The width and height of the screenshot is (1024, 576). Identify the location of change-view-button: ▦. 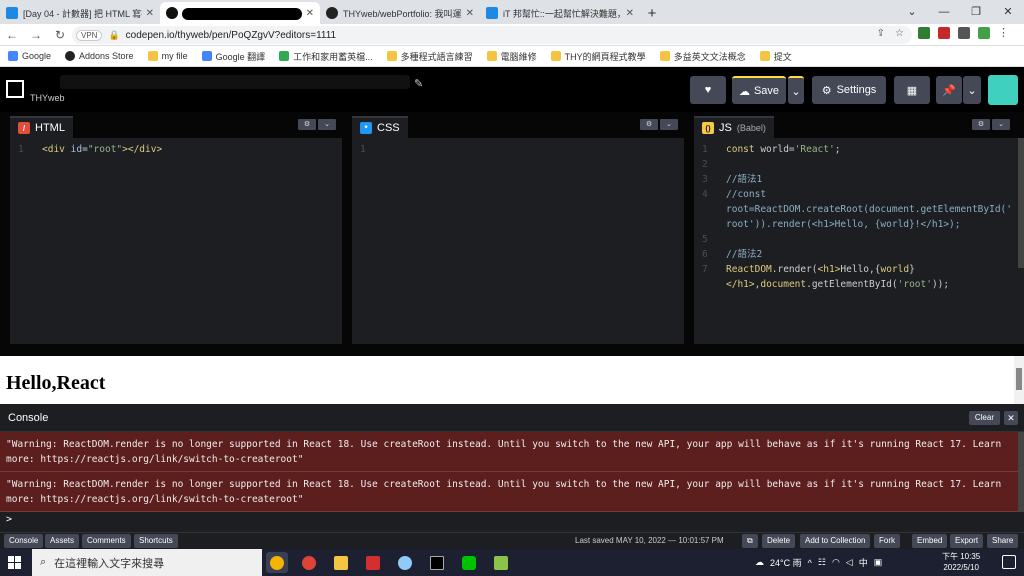
(912, 90).